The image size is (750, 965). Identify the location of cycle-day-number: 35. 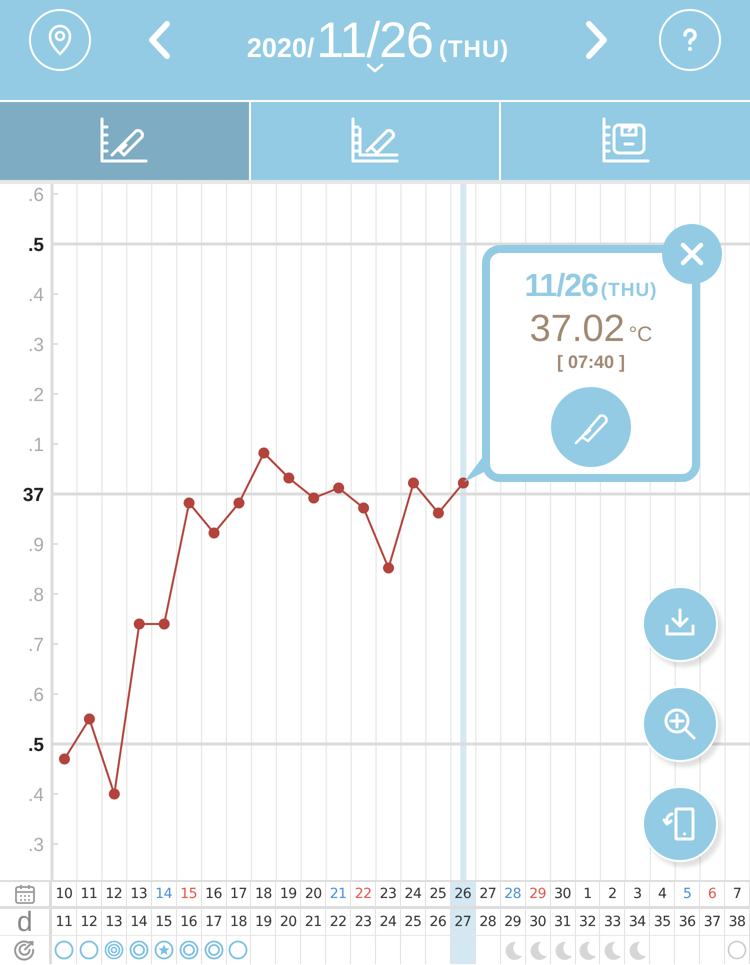
(663, 922).